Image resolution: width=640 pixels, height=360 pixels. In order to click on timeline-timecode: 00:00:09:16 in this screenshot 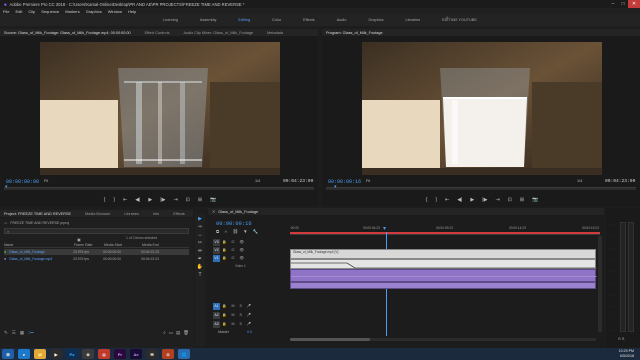, I will do `click(234, 224)`.